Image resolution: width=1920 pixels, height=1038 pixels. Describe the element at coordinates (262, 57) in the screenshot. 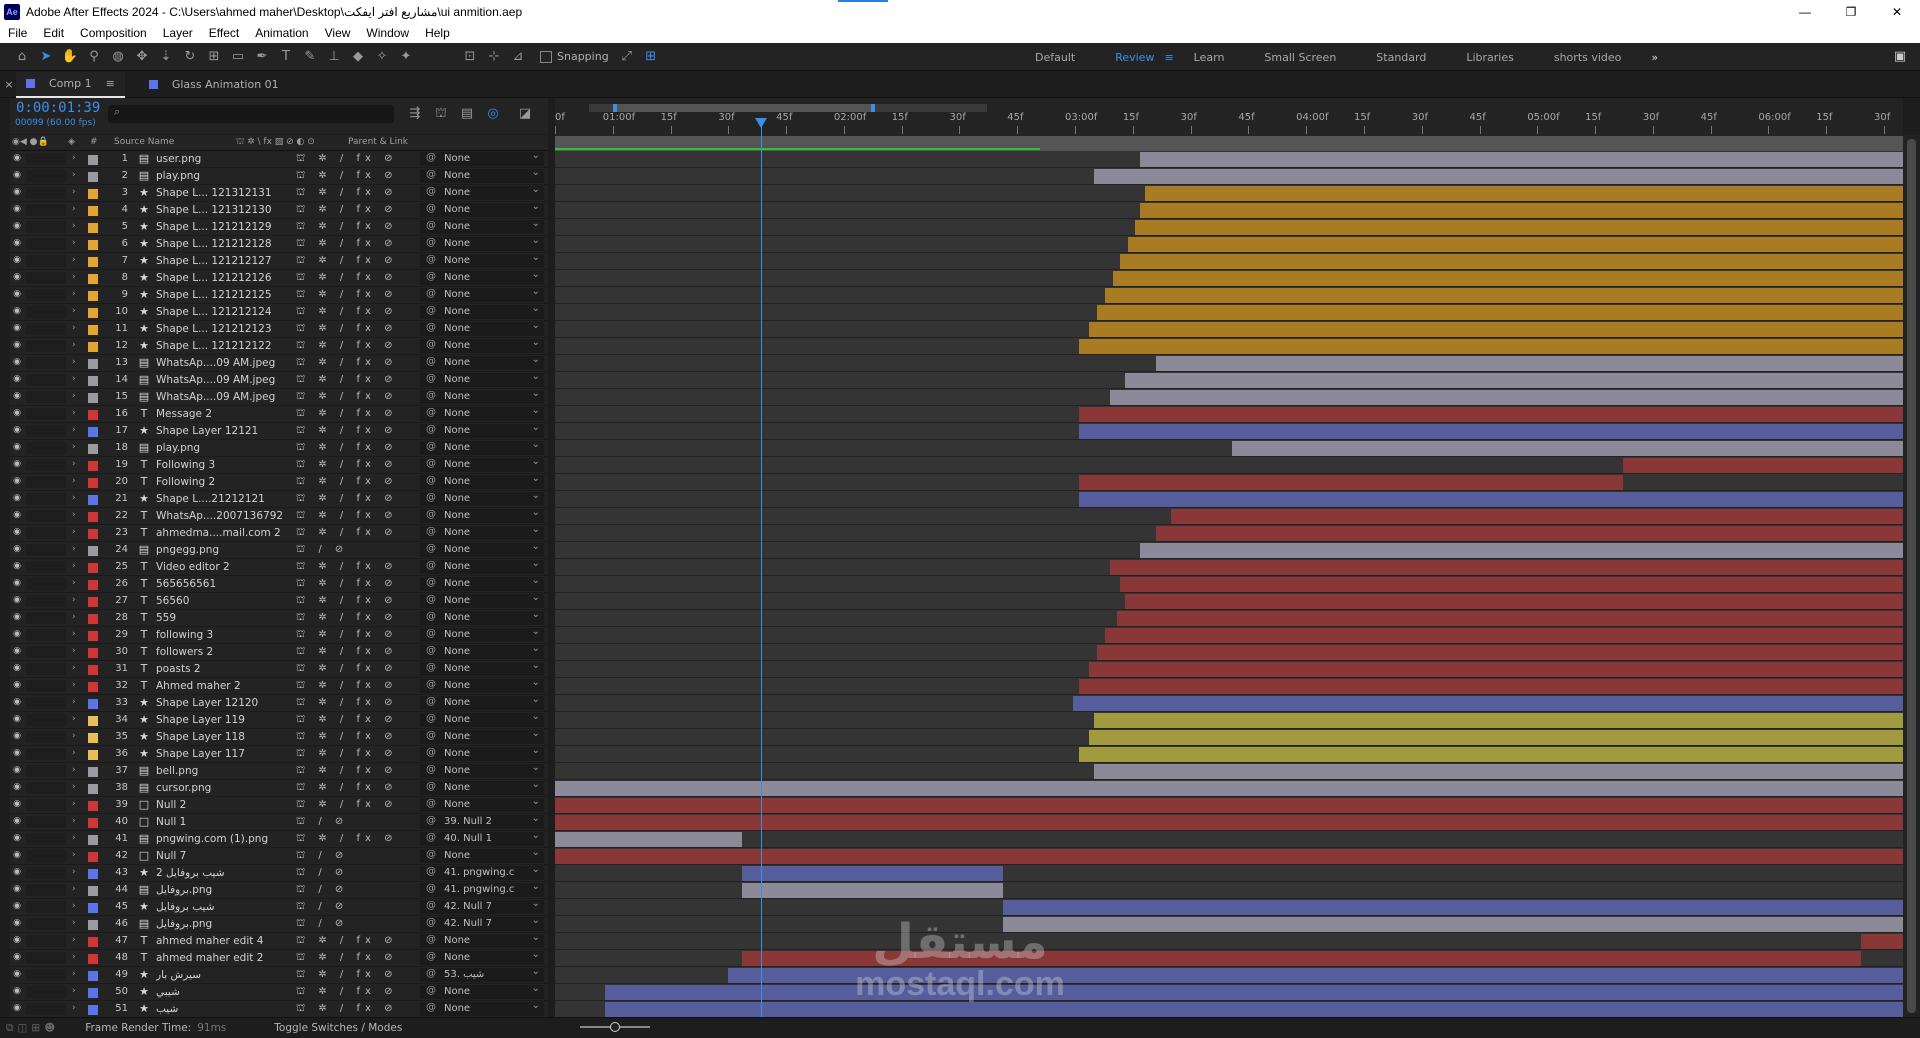

I see `pen-tool-icon: ✒` at that location.